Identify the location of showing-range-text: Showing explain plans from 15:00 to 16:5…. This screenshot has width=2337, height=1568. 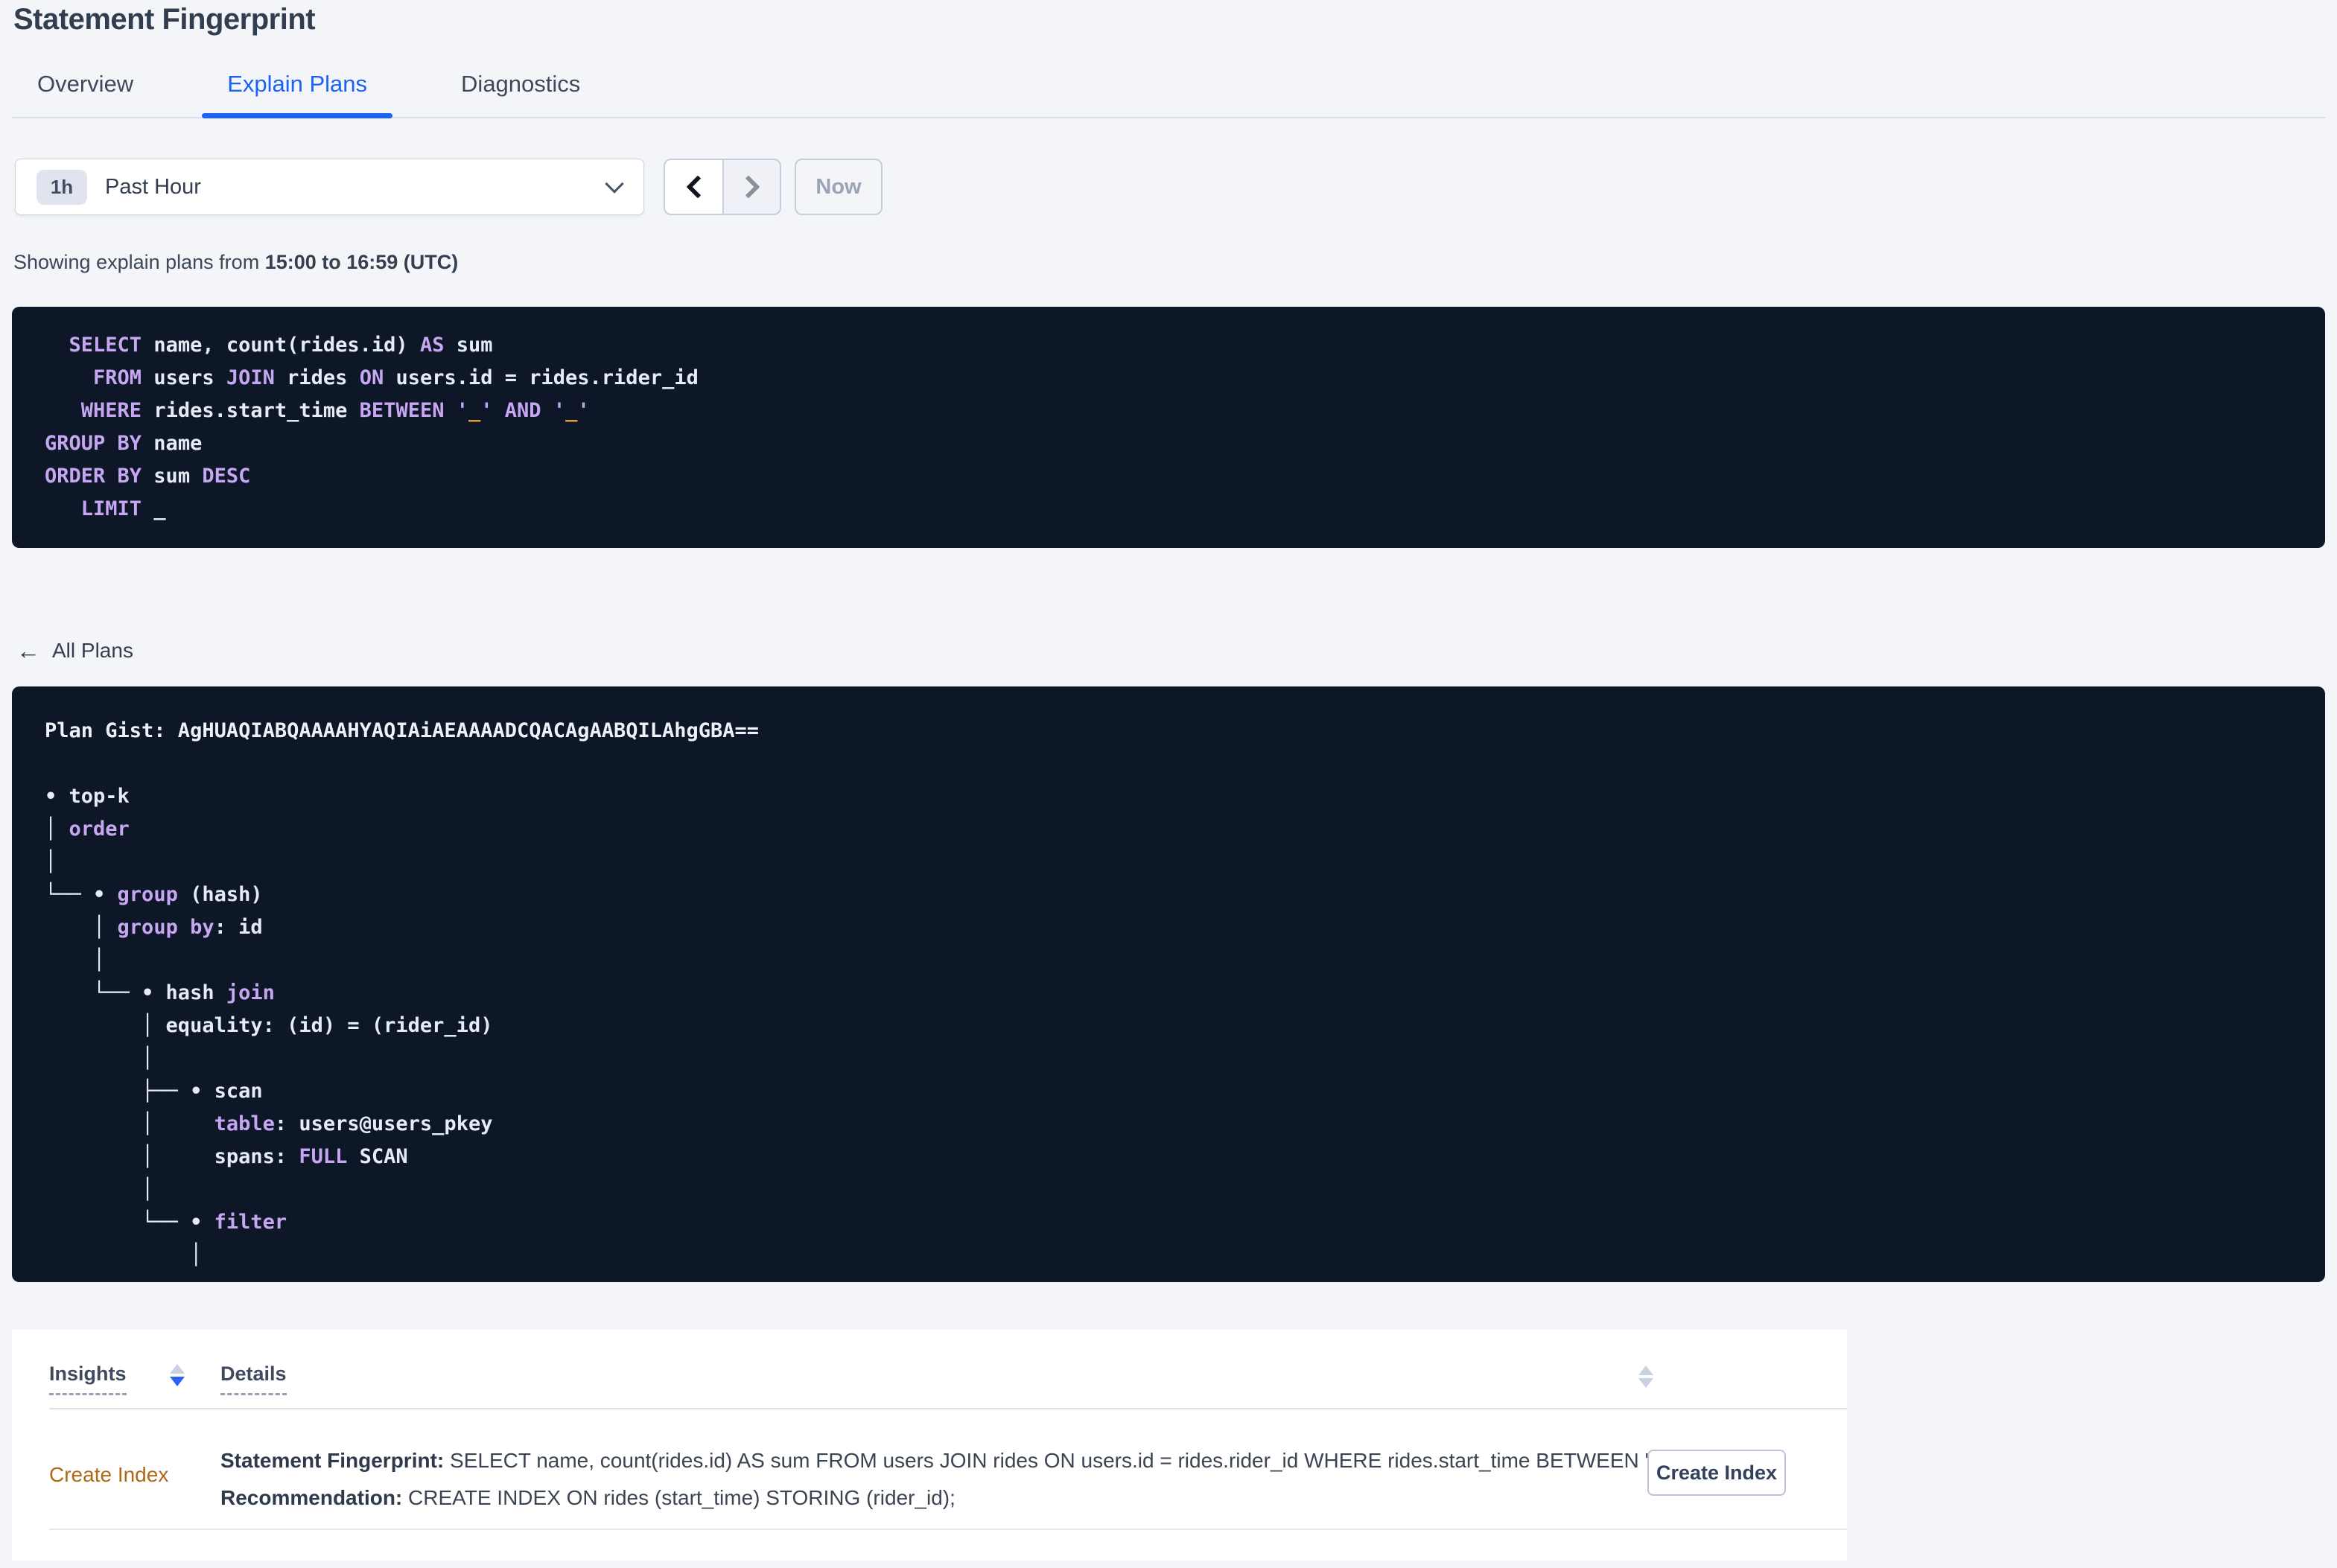
(1168, 262).